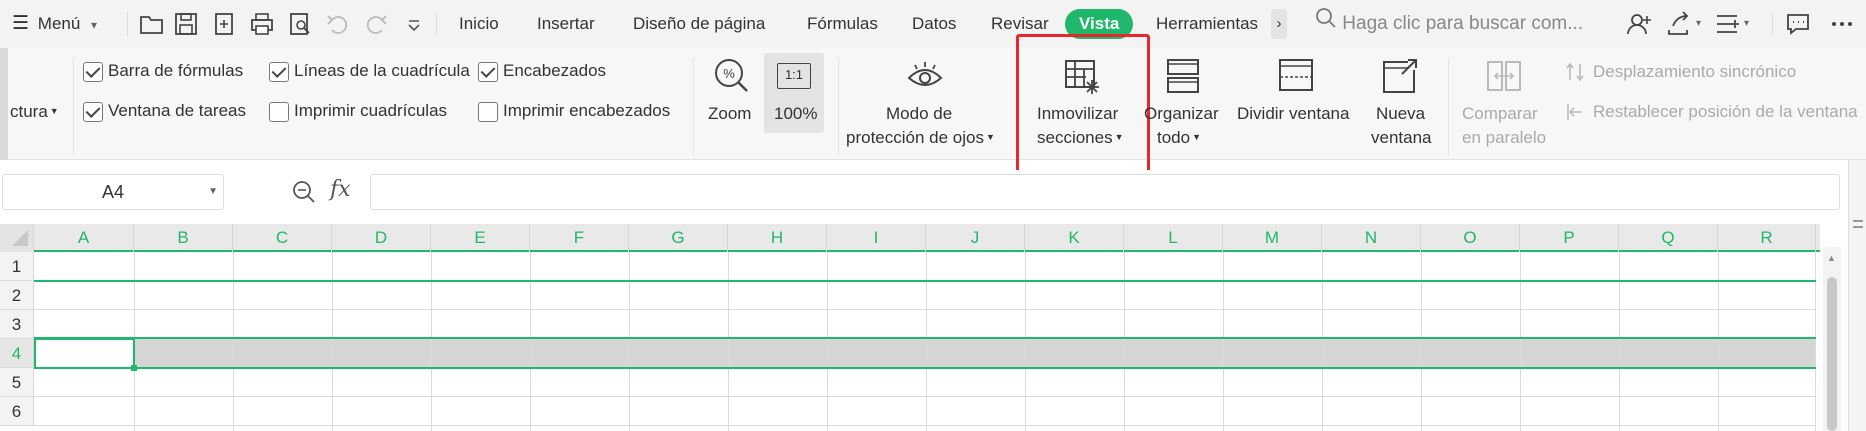 Image resolution: width=1866 pixels, height=431 pixels. What do you see at coordinates (1173, 238) in the screenshot?
I see `column-header-l: L` at bounding box center [1173, 238].